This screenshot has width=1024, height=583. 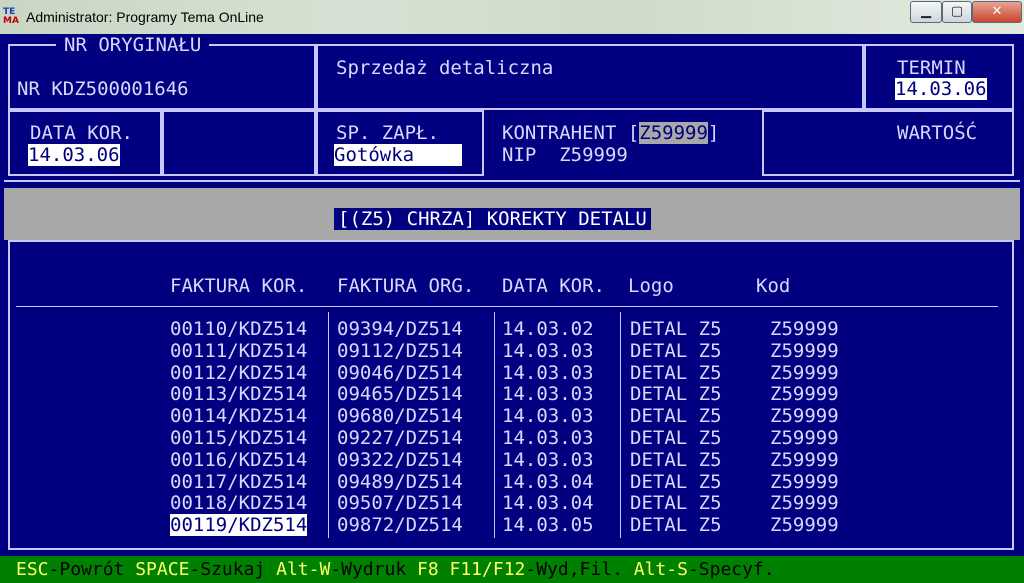 What do you see at coordinates (512, 181) in the screenshot?
I see `header-divider` at bounding box center [512, 181].